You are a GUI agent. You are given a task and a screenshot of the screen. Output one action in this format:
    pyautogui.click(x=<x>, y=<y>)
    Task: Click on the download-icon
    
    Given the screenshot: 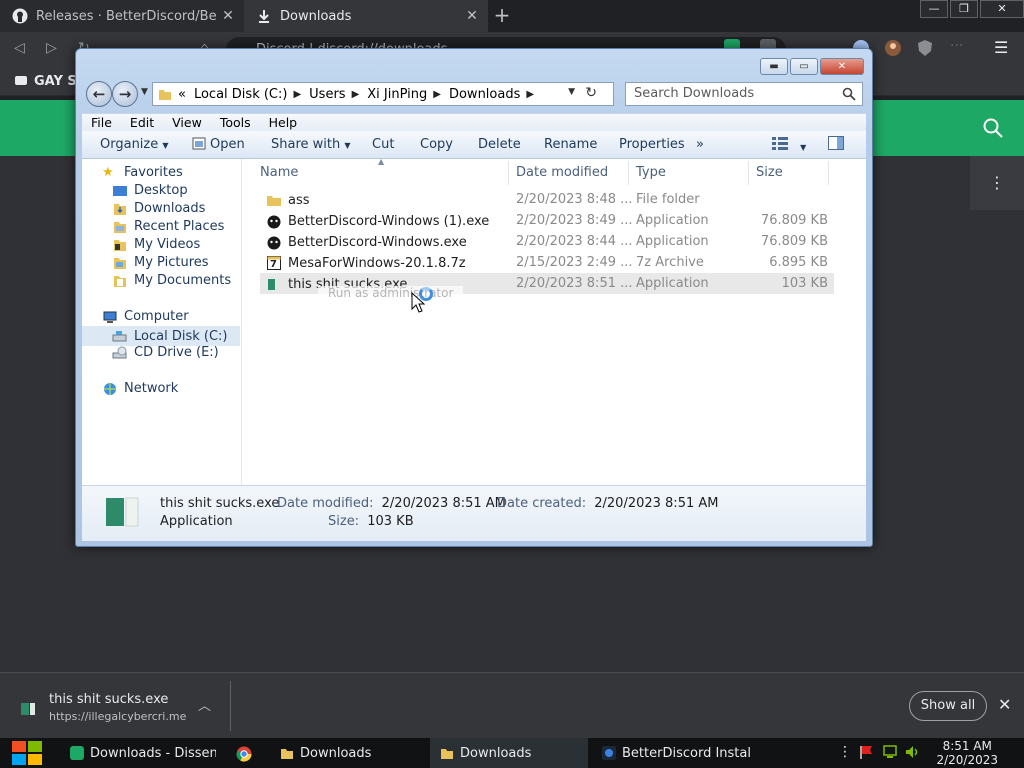 What is the action you would take?
    pyautogui.click(x=264, y=16)
    